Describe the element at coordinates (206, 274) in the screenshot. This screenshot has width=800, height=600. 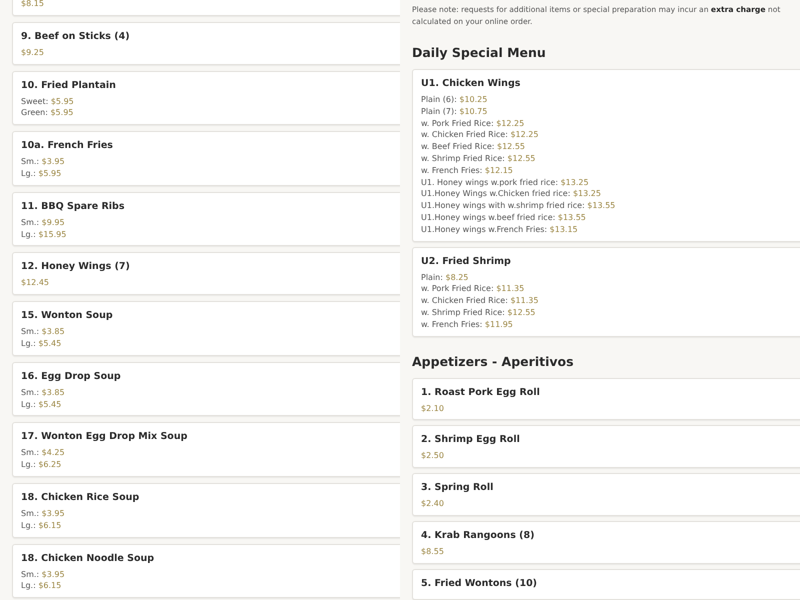
I see `menu-card: 12. Honey Wings (7) $12.45` at that location.